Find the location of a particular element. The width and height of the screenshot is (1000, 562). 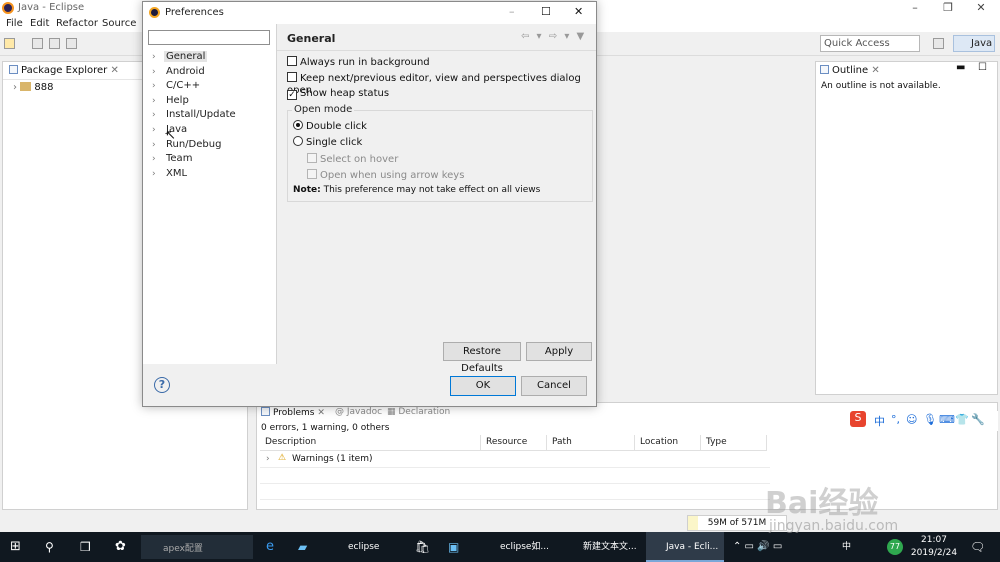

single-click-radio: Single click is located at coordinates (327, 142).